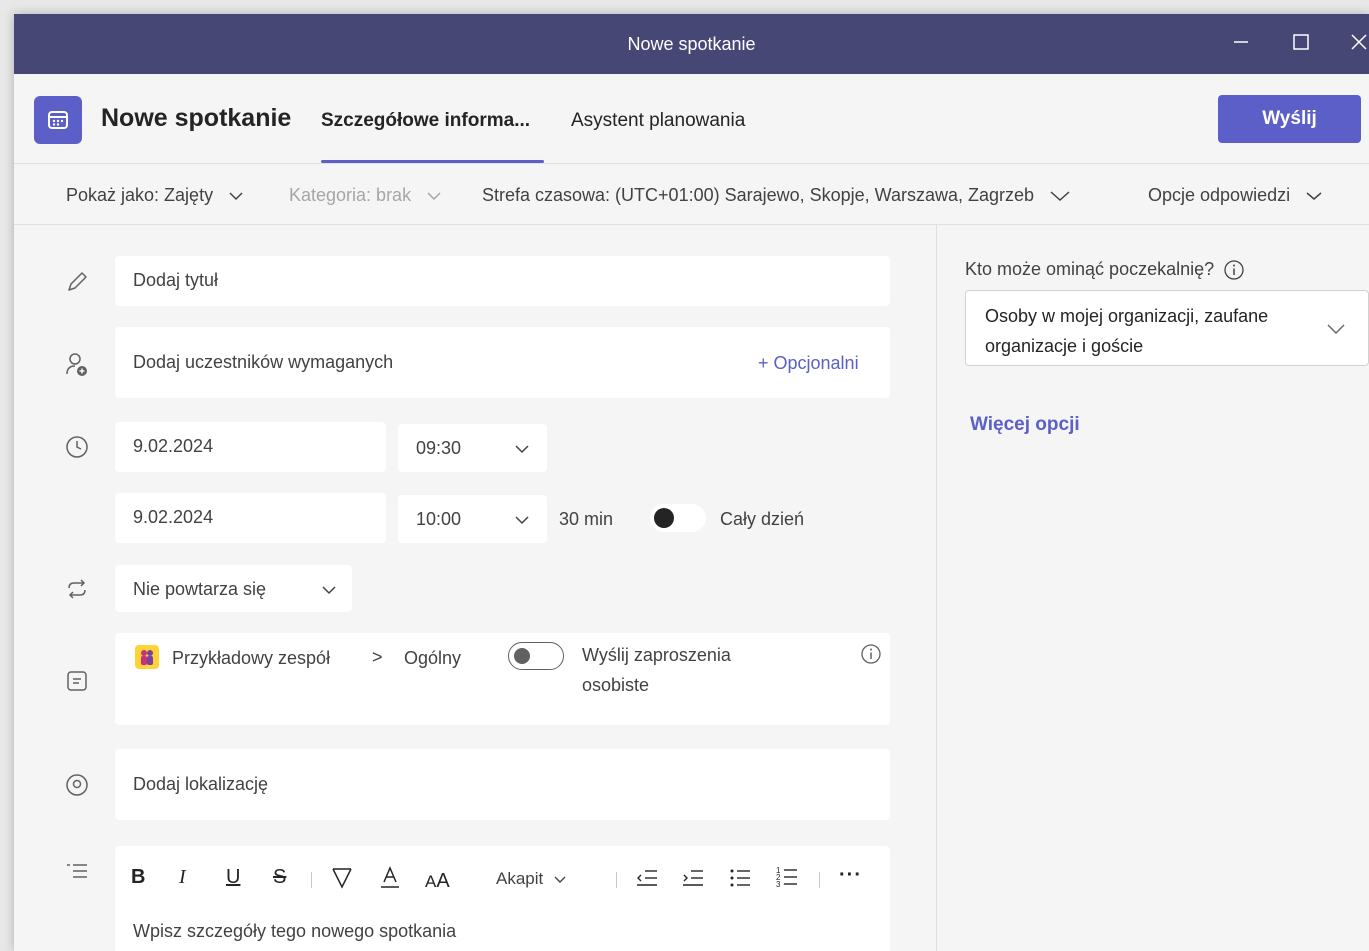 The height and width of the screenshot is (951, 1369). What do you see at coordinates (140, 195) in the screenshot?
I see `show-as-label: Pokaż jako: Zajęty` at bounding box center [140, 195].